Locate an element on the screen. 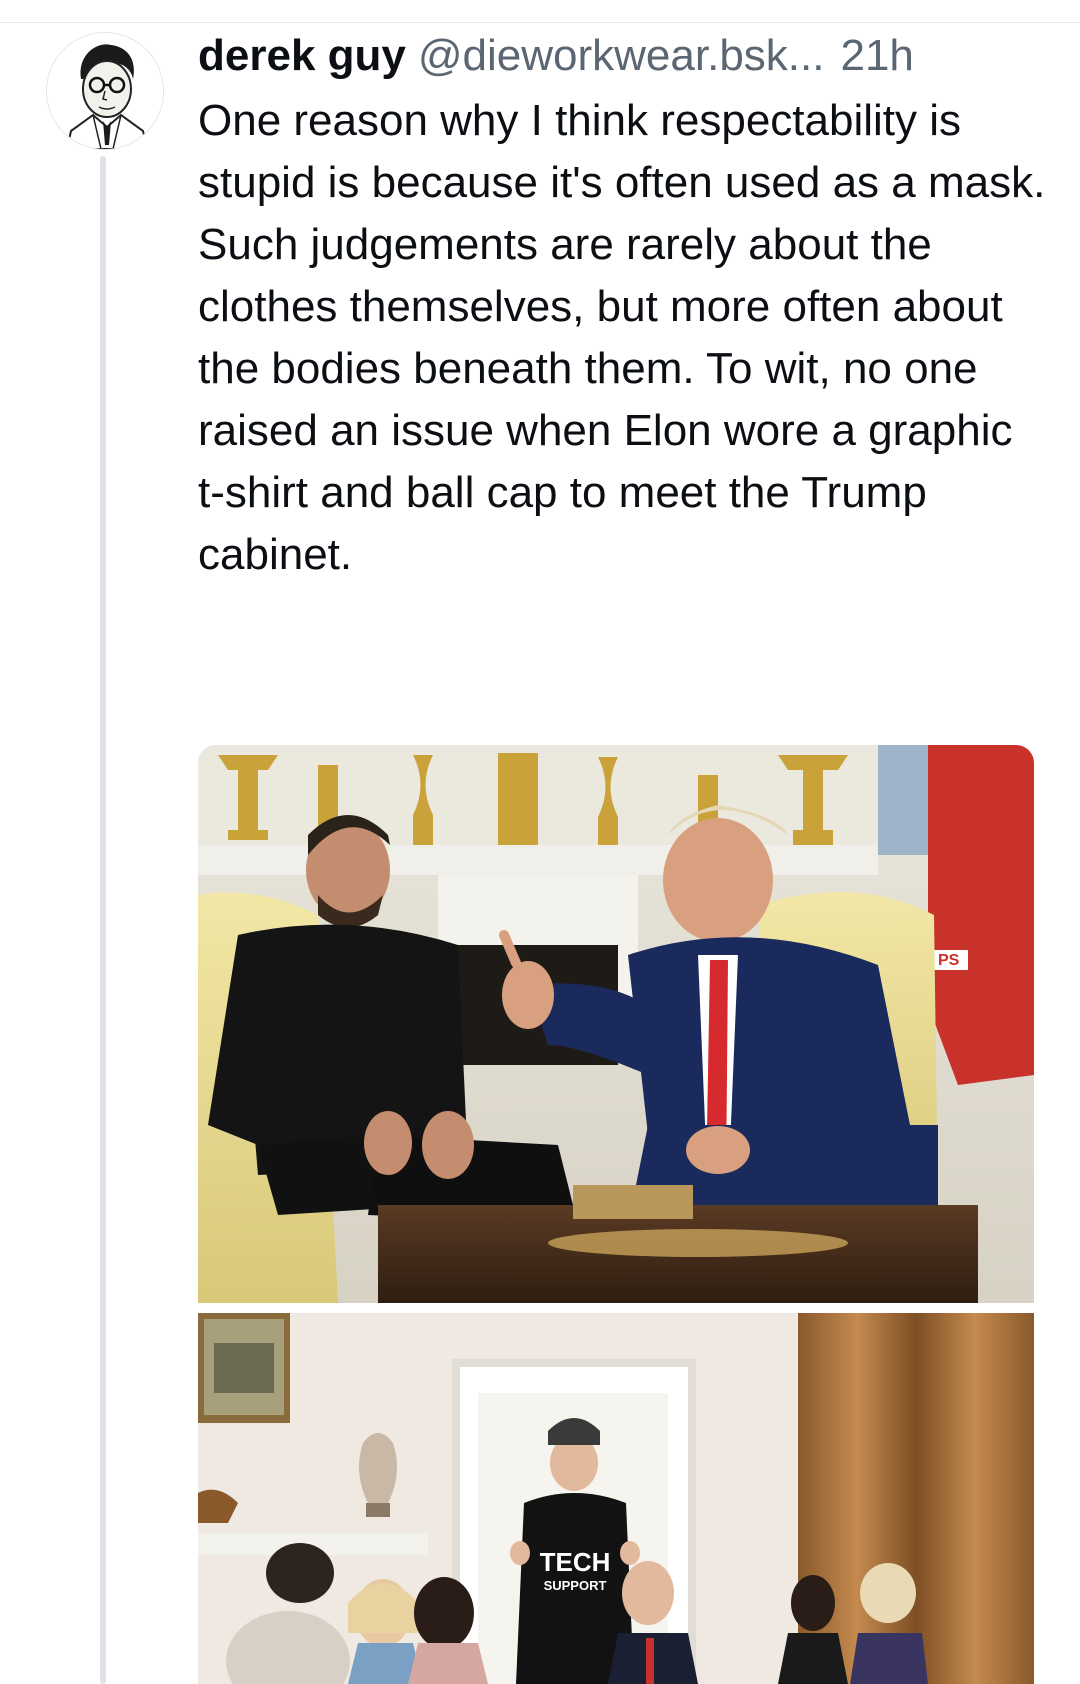 This screenshot has width=1080, height=1684. post-header: derek guy @dieworkwear.bsk... 21h is located at coordinates (623, 56).